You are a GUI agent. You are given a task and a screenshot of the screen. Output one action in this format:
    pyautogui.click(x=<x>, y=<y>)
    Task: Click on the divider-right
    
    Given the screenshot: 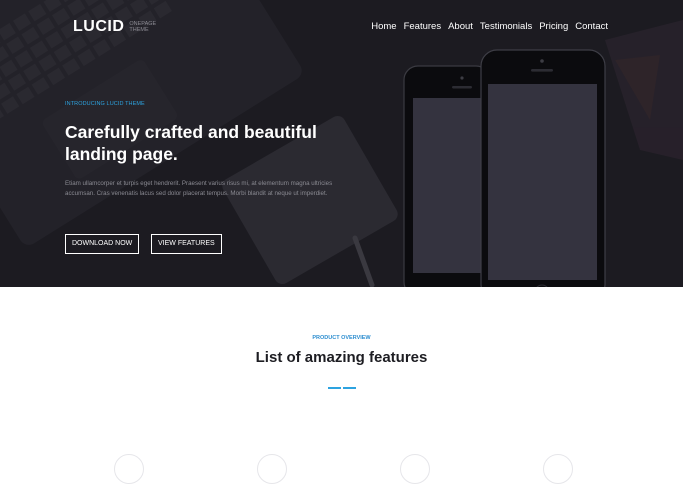 What is the action you would take?
    pyautogui.click(x=349, y=388)
    